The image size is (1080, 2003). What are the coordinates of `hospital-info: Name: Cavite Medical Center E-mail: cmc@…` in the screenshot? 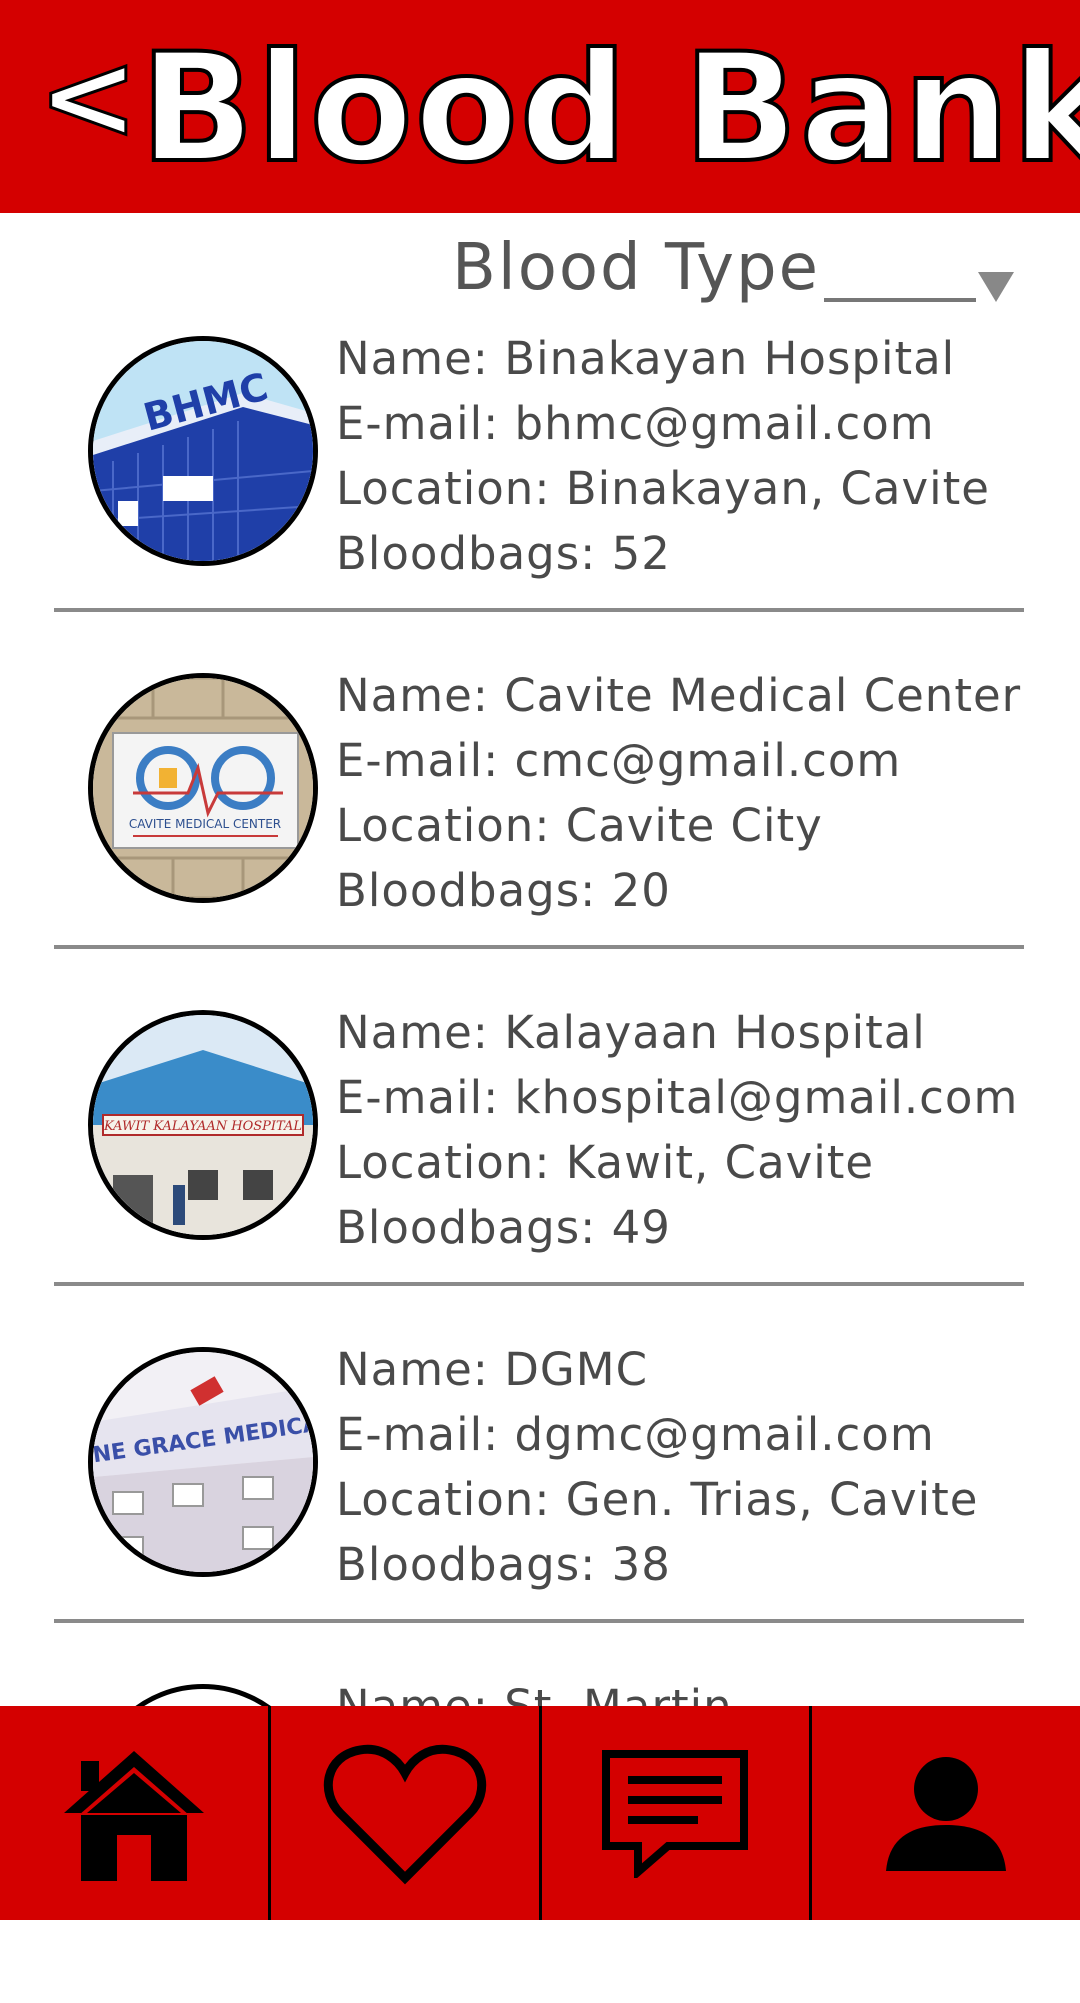 It's located at (708, 793).